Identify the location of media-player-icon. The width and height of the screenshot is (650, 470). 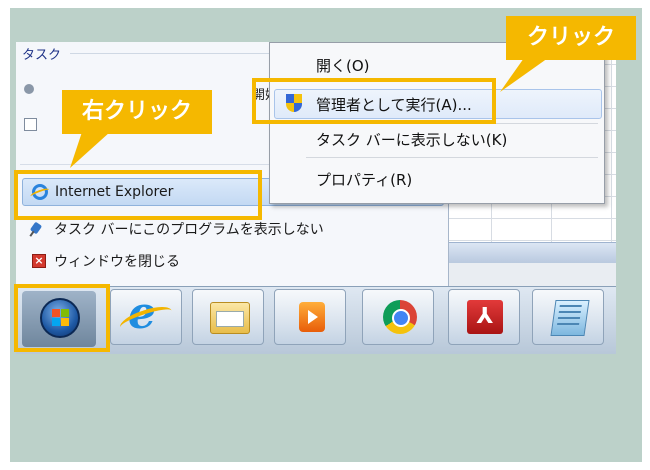
(312, 317).